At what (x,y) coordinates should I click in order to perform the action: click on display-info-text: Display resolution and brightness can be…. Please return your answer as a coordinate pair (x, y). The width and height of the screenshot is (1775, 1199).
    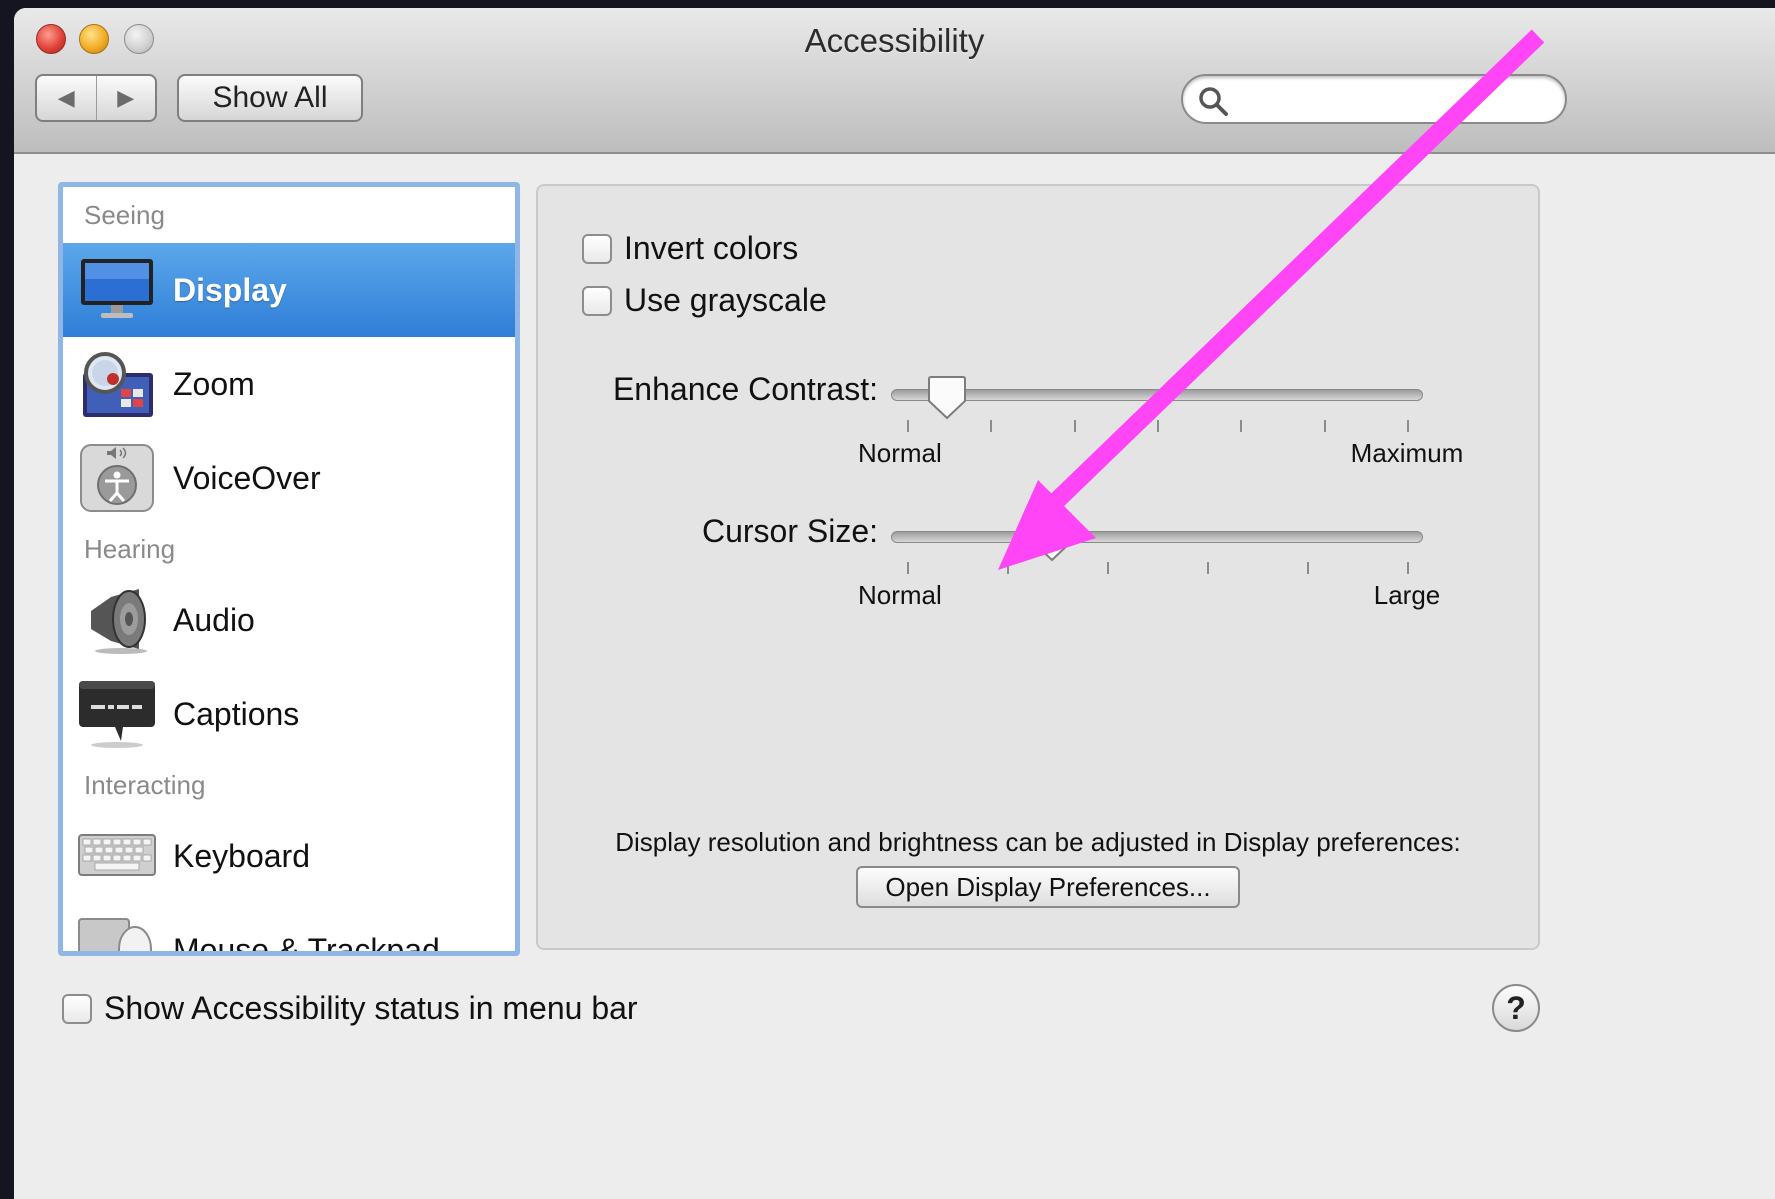
    Looking at the image, I should click on (1038, 842).